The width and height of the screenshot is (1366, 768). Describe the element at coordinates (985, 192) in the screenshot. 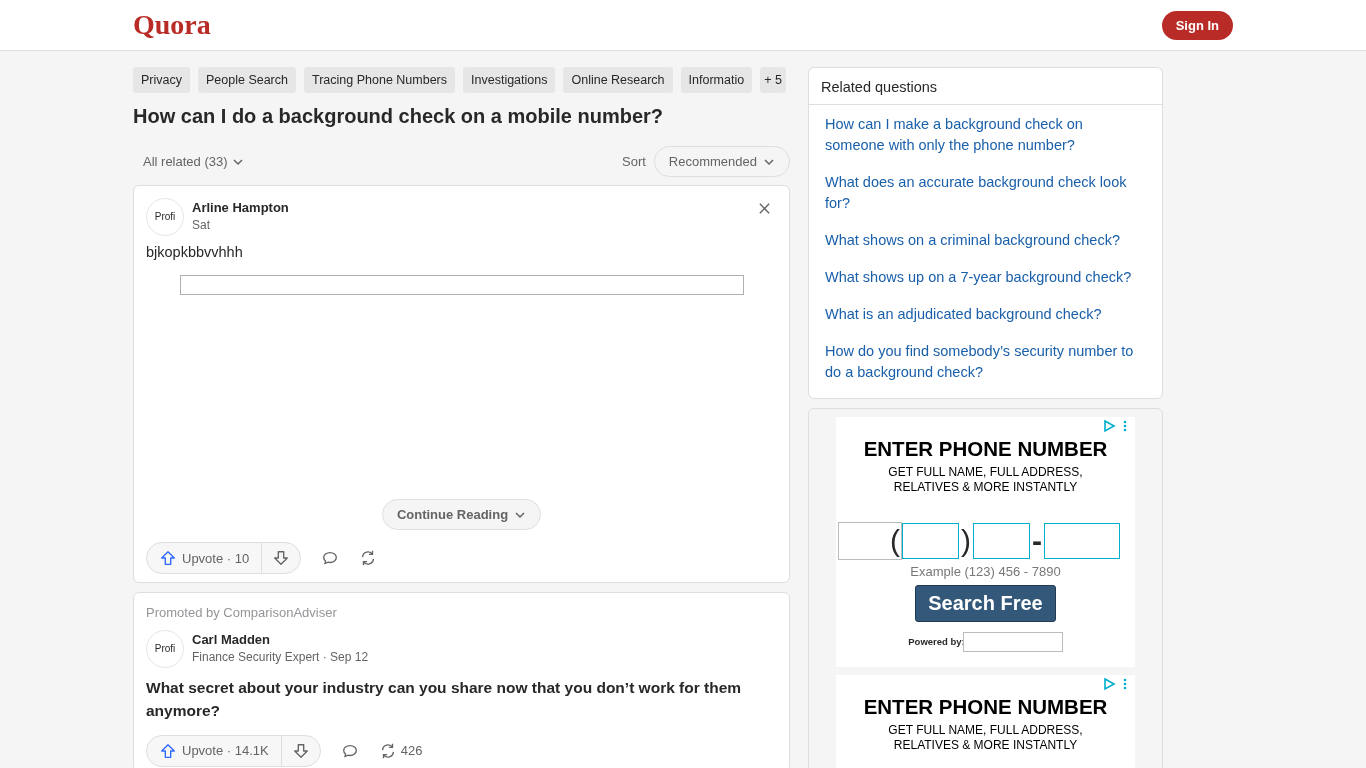

I see `related-question-link: What does an accurate background check look for?` at that location.